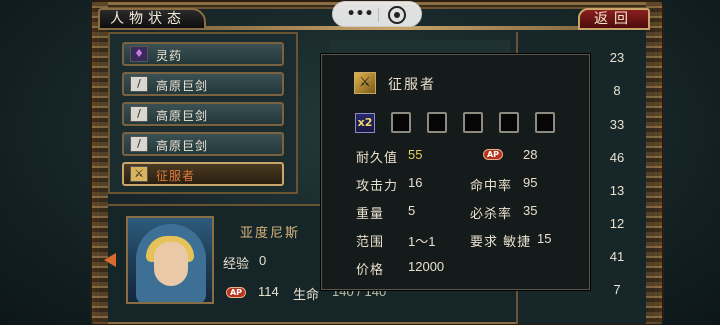  Describe the element at coordinates (152, 19) in the screenshot. I see `page-title: 人物状态` at that location.